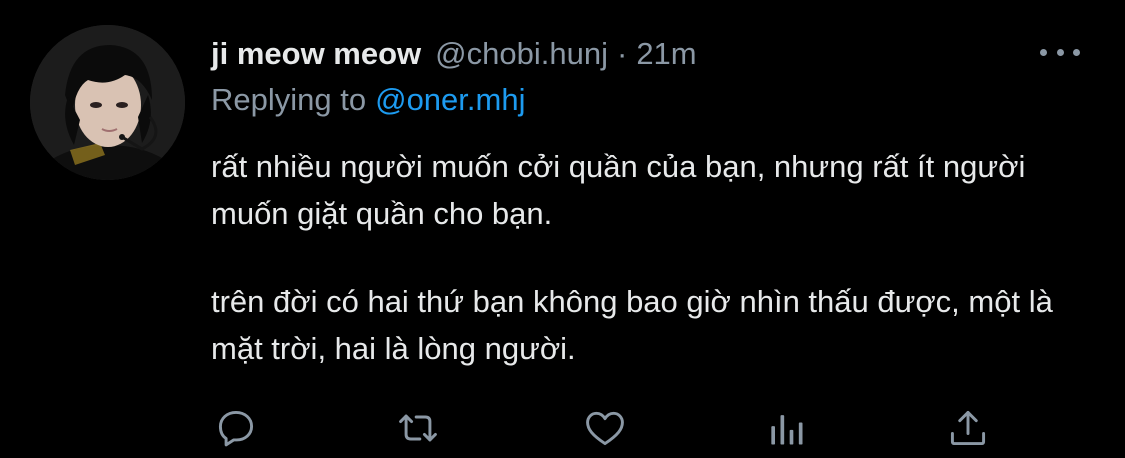  What do you see at coordinates (666, 54) in the screenshot?
I see `timestamp: 21m` at bounding box center [666, 54].